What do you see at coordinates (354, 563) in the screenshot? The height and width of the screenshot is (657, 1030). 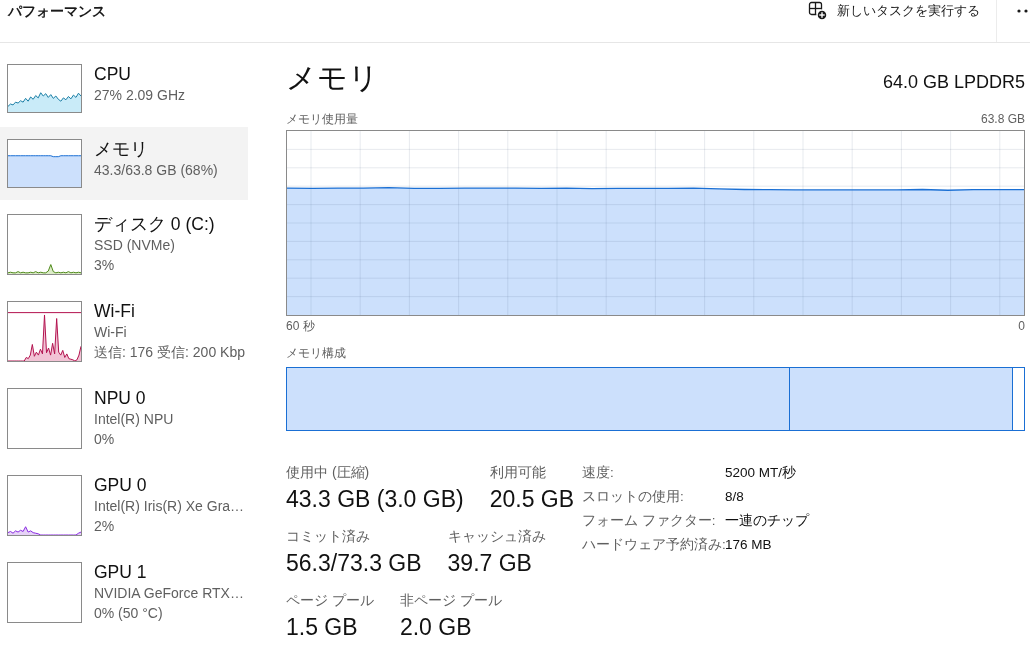 I see `stat-value: 56.3/73.3 GB` at bounding box center [354, 563].